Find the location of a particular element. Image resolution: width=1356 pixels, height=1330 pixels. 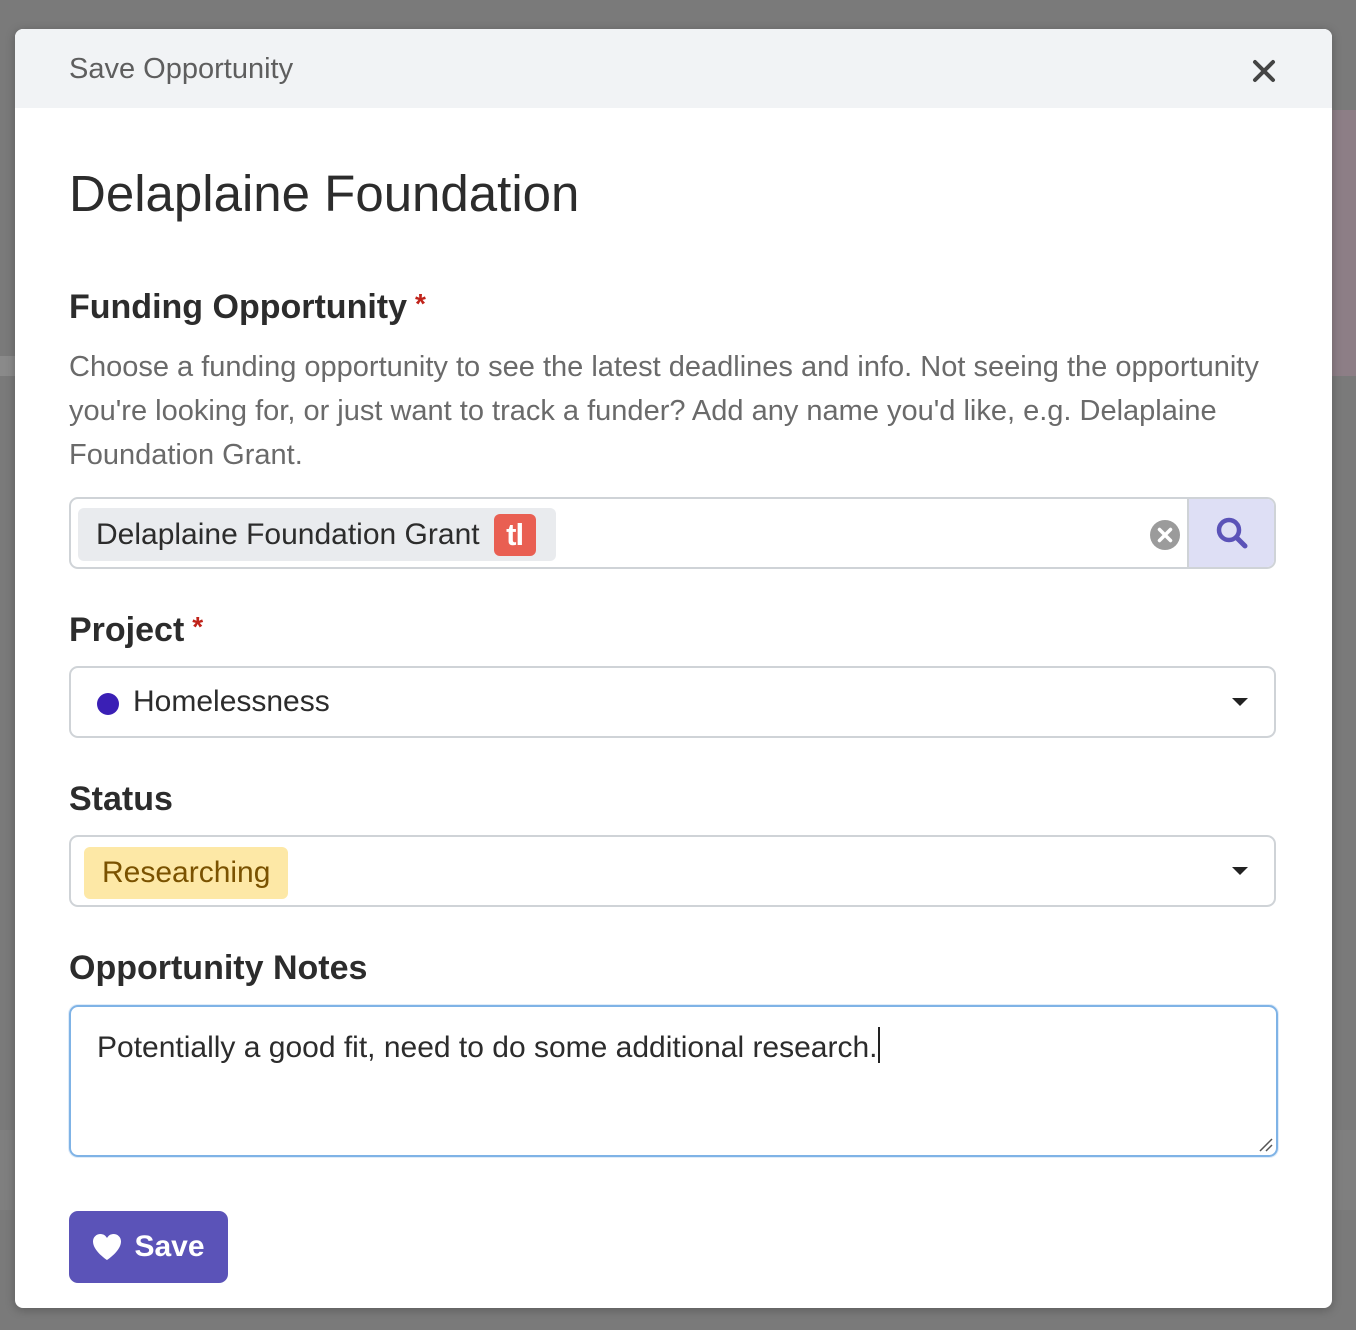

save-button-label: Save is located at coordinates (169, 1246).